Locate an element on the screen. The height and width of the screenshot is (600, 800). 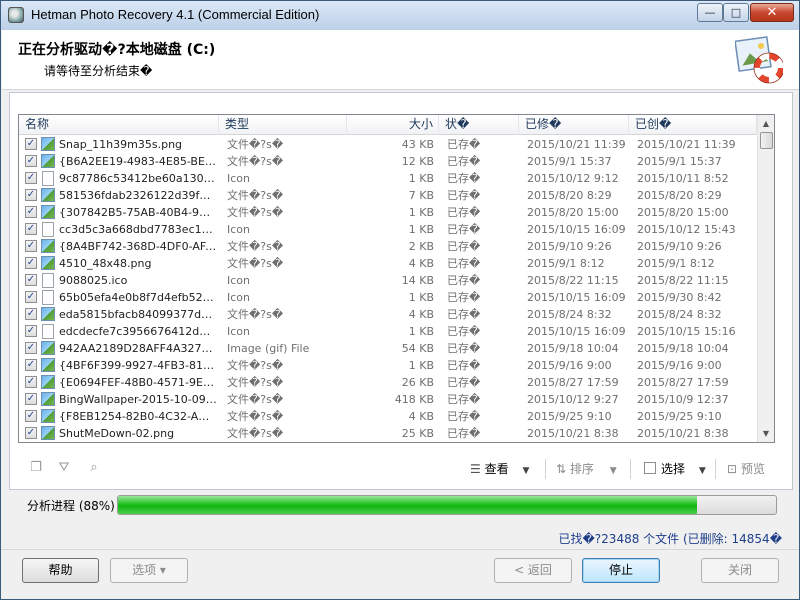
scroll-up-icon: ▲ is located at coordinates (766, 123).